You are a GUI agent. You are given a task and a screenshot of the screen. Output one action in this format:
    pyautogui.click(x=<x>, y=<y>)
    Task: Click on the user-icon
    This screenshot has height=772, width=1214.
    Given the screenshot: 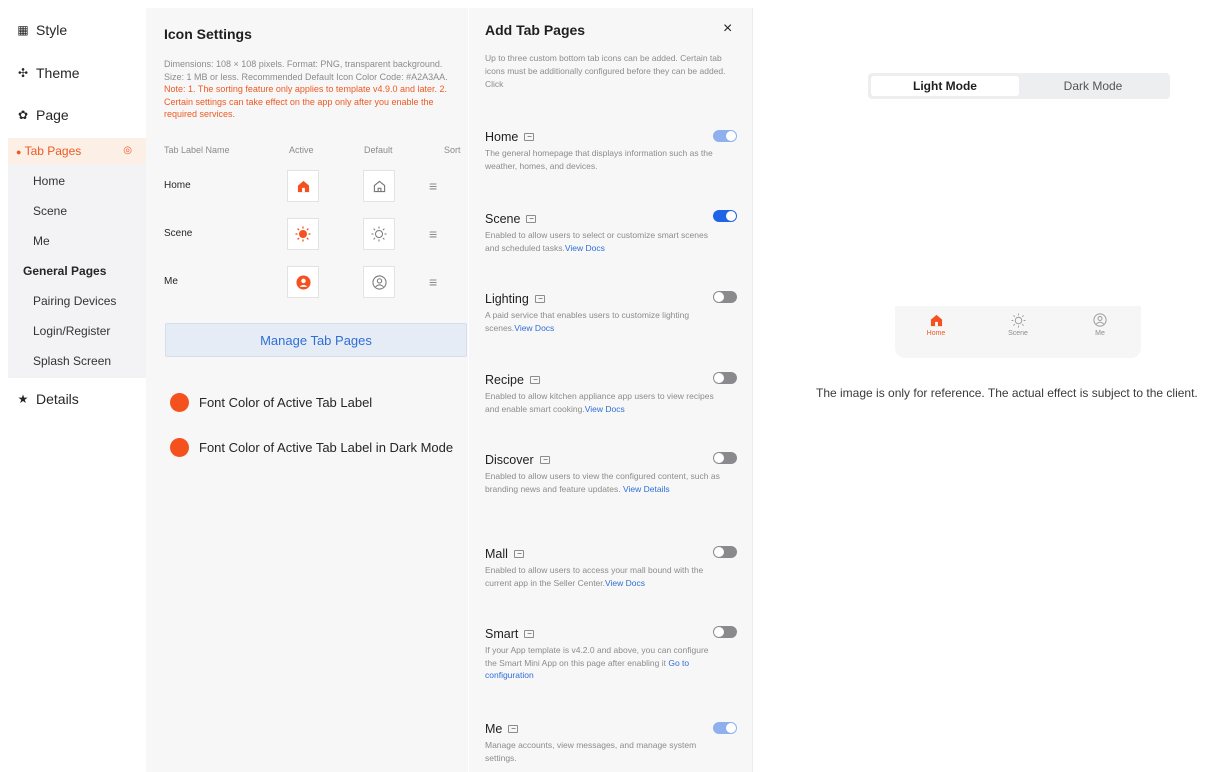 What is the action you would take?
    pyautogui.click(x=303, y=282)
    